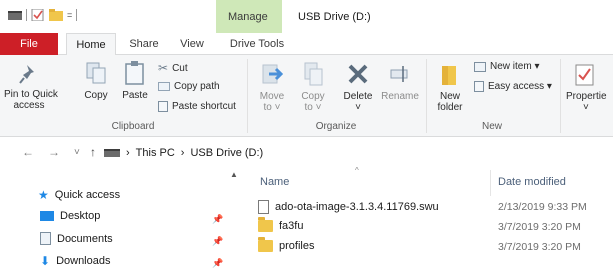 This screenshot has height=270, width=613. Describe the element at coordinates (163, 68) in the screenshot. I see `scissors-icon: ✂` at that location.